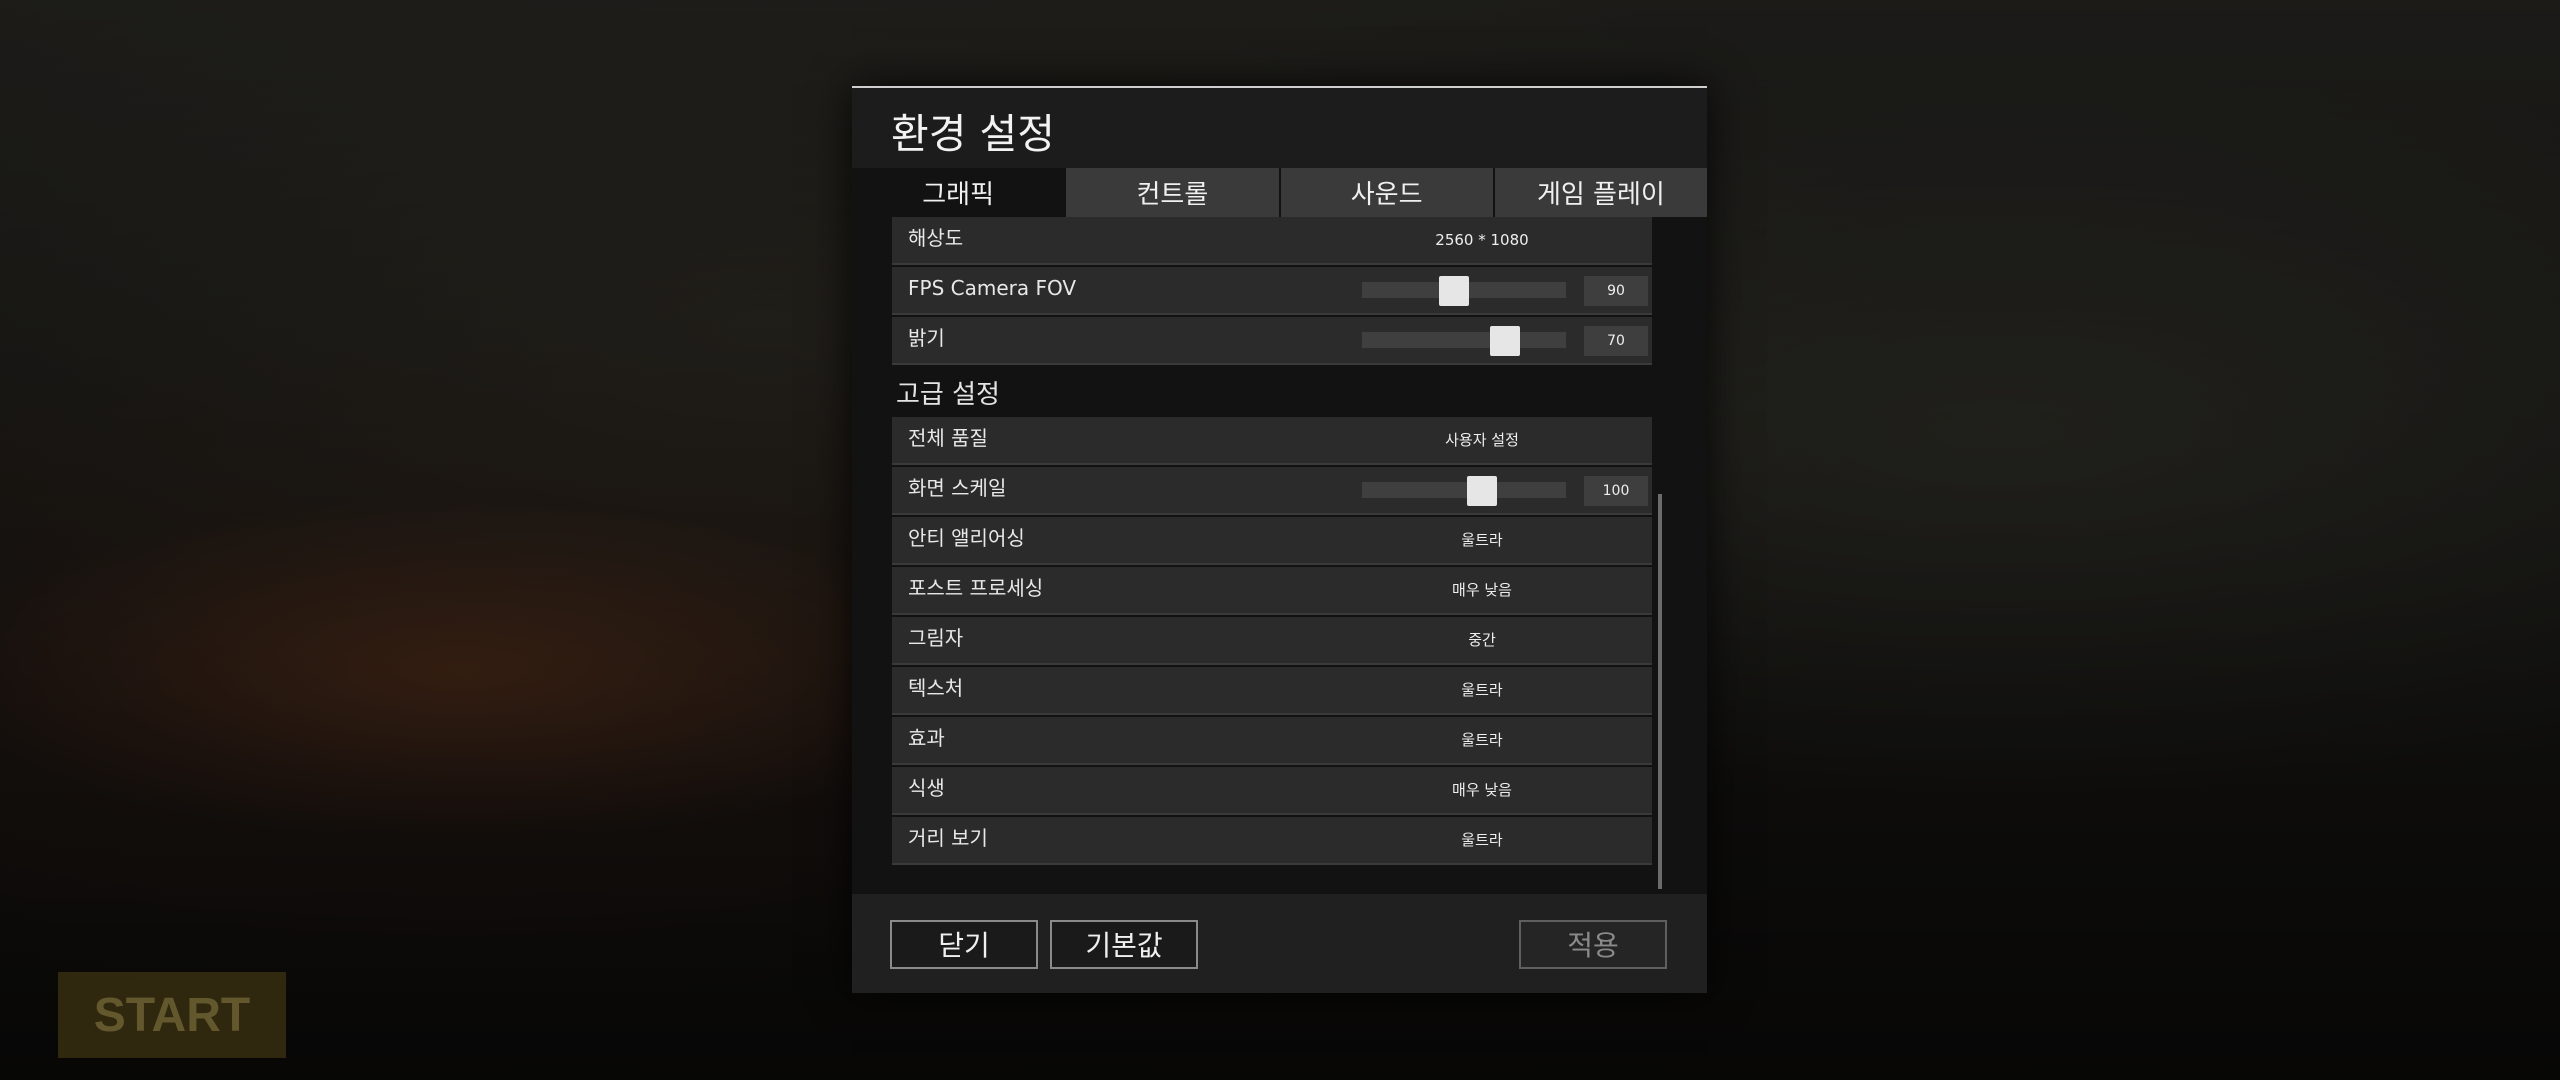  I want to click on screen-scale-slider, so click(1464, 491).